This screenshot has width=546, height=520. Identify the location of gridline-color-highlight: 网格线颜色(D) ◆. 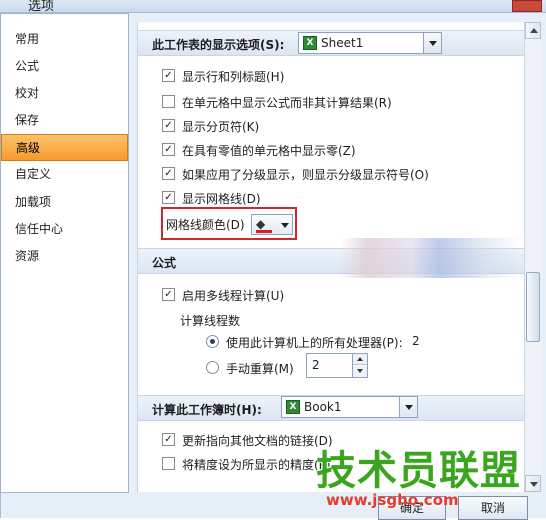
(229, 223).